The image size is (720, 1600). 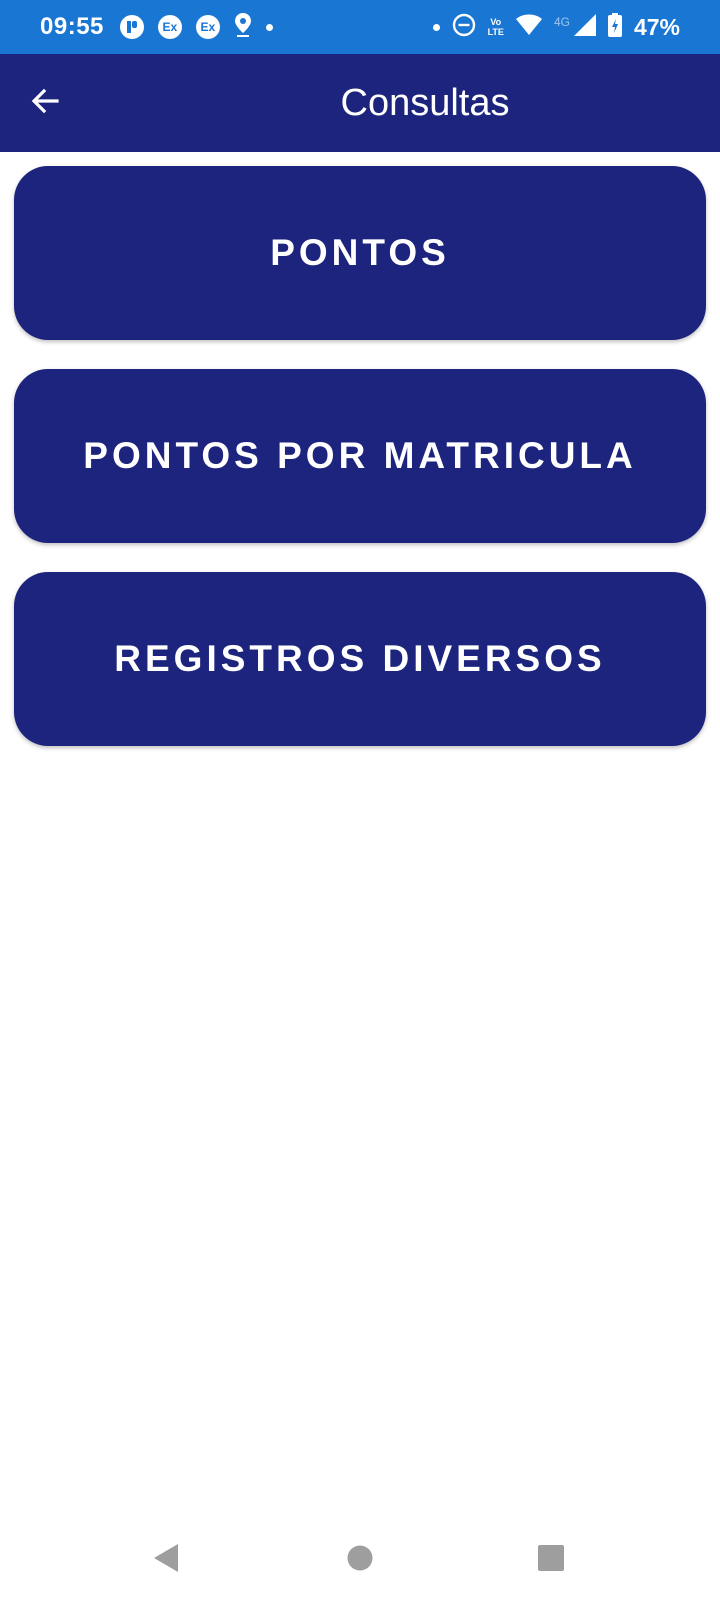 What do you see at coordinates (561, 22) in the screenshot?
I see `network-type: 4G` at bounding box center [561, 22].